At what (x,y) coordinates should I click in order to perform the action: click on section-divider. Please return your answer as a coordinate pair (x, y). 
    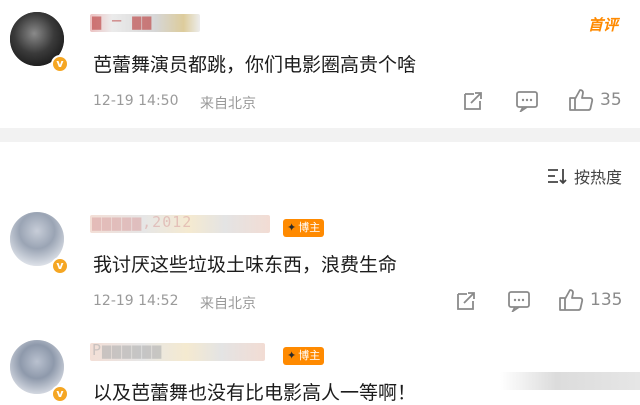
    Looking at the image, I should click on (320, 135).